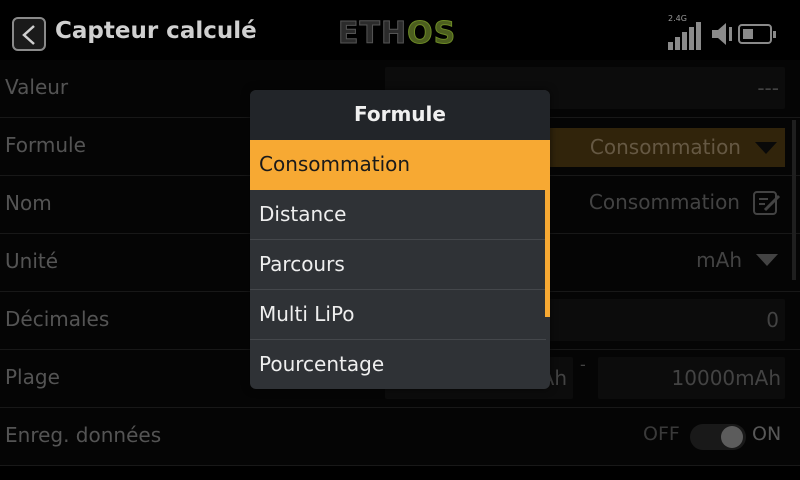 This screenshot has width=800, height=480. What do you see at coordinates (757, 34) in the screenshot?
I see `battery-icon` at bounding box center [757, 34].